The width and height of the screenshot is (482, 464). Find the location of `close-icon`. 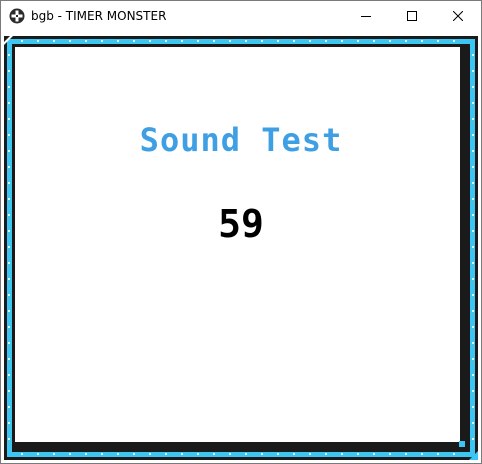

close-icon is located at coordinates (458, 16).